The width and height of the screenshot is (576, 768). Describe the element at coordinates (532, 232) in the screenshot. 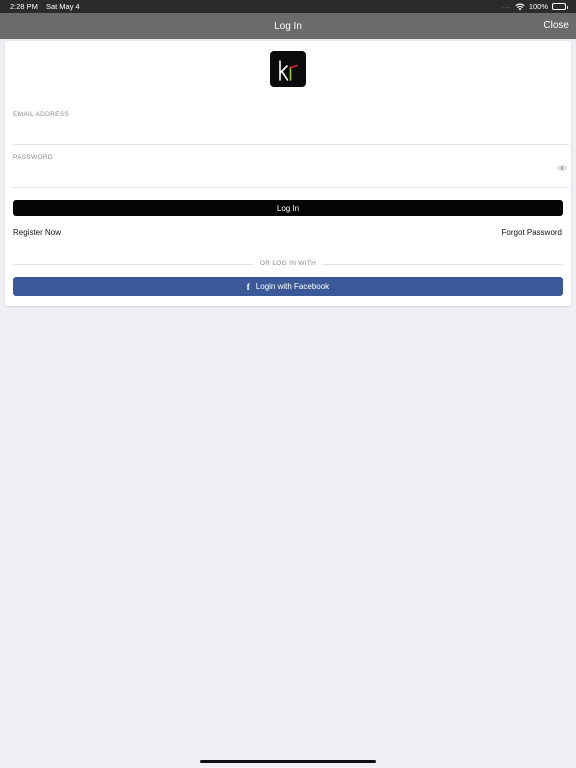

I see `forgot-password-link: Forgot Password` at that location.